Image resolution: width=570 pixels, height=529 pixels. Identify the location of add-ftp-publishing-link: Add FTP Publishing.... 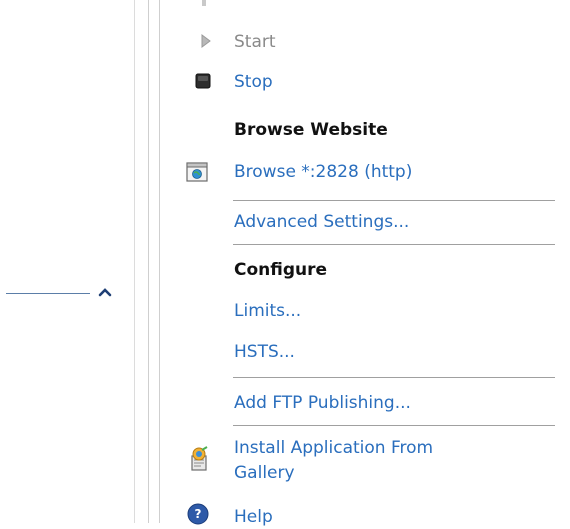
(322, 403).